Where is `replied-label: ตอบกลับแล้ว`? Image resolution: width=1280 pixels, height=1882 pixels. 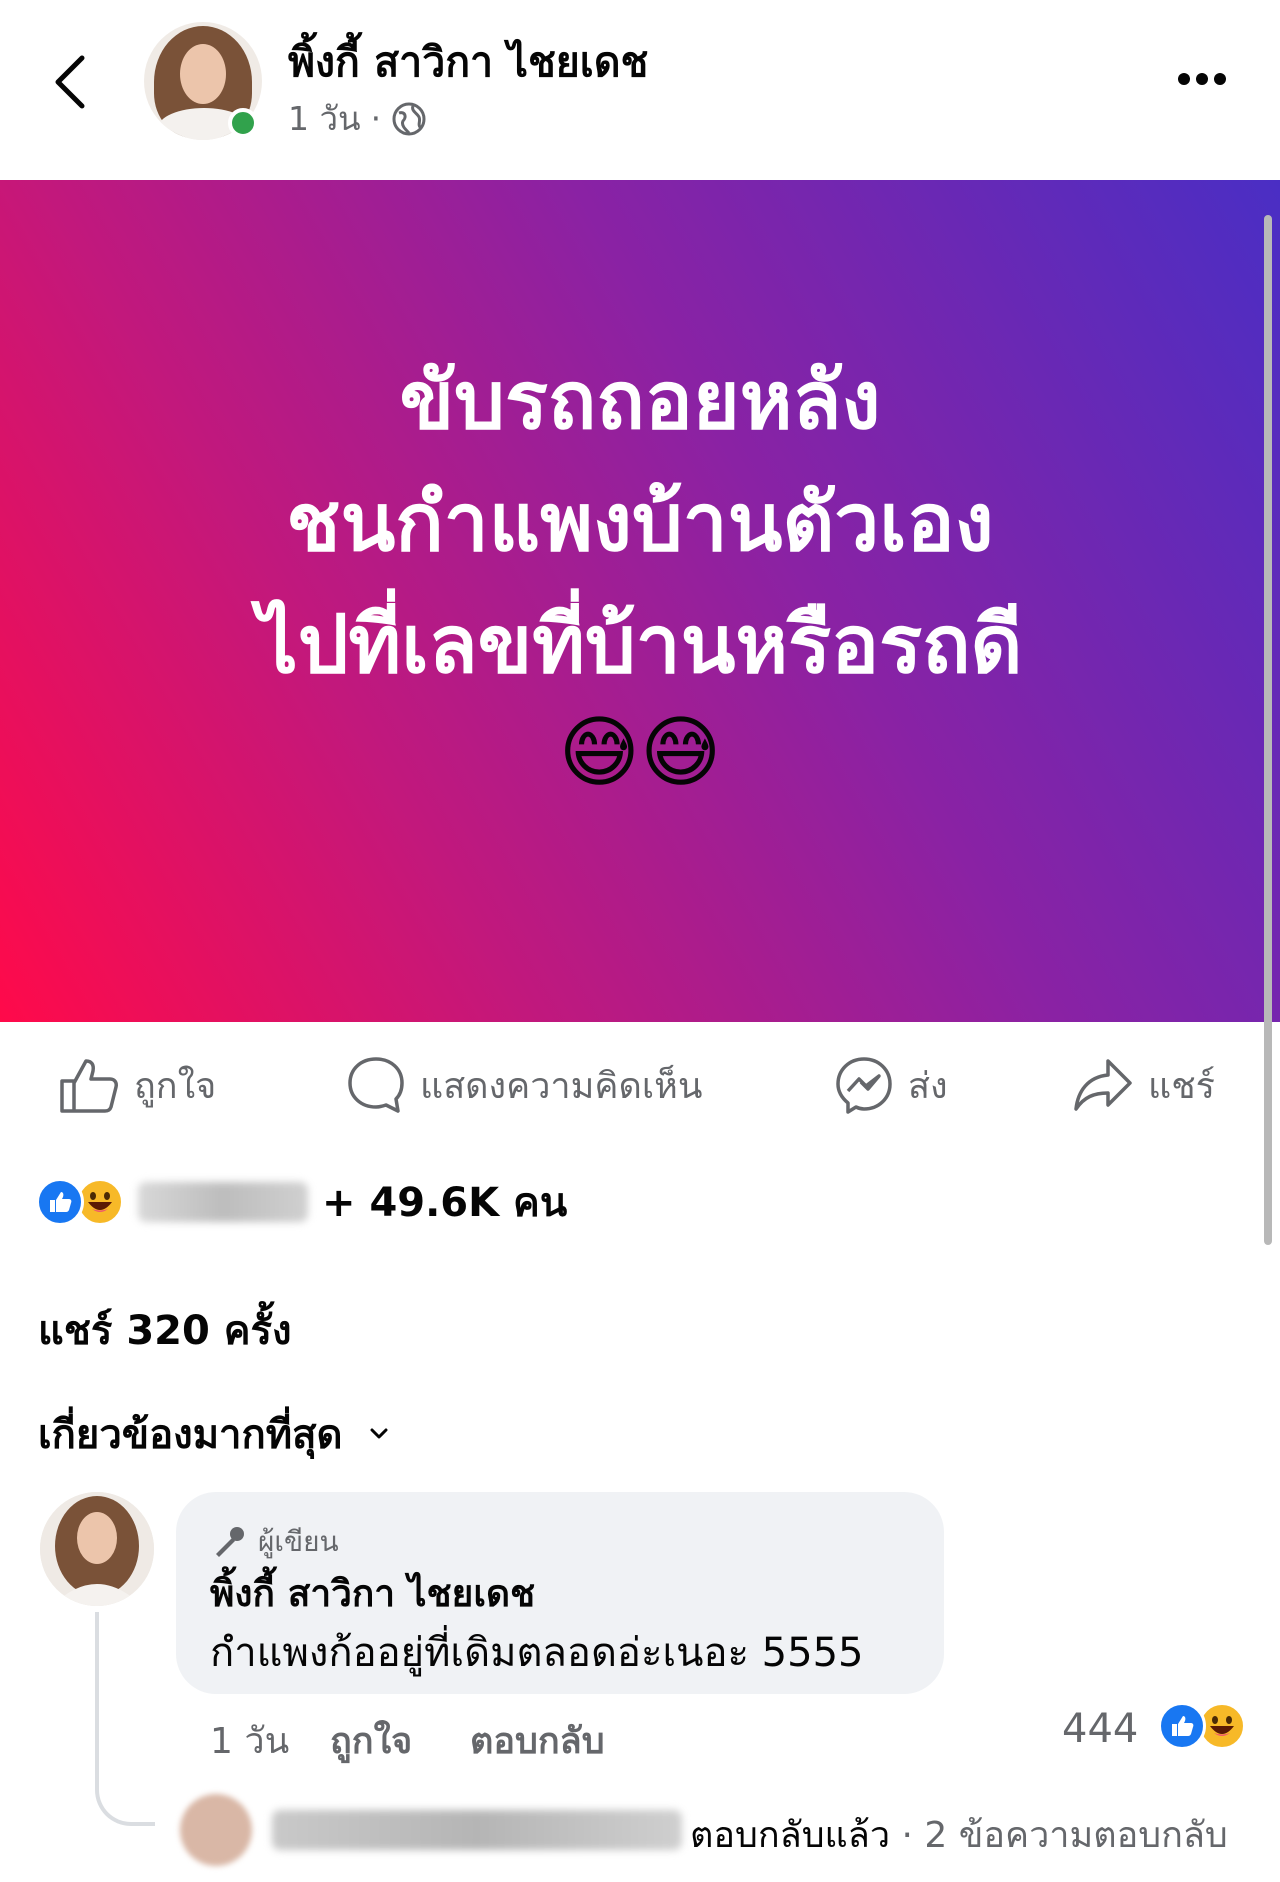
replied-label: ตอบกลับแล้ว is located at coordinates (790, 1835).